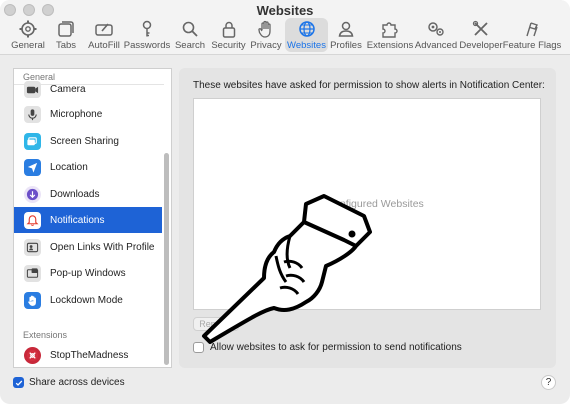  Describe the element at coordinates (76, 114) in the screenshot. I see `sidebar-item-label: Microphone` at that location.